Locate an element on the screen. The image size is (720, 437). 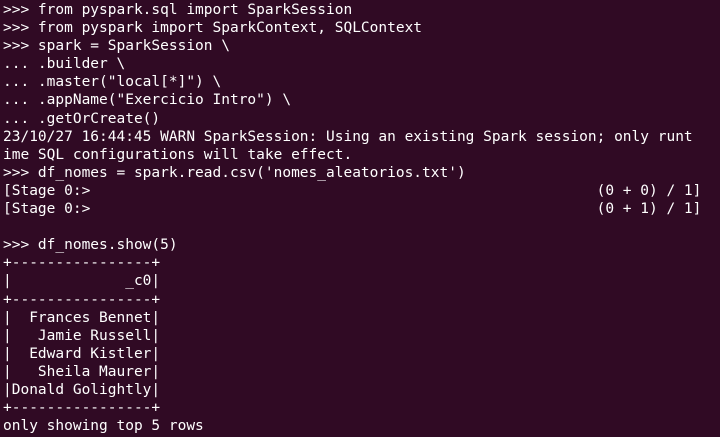
terminal-line-getorcreate: ... .getOrCreate() is located at coordinates (82, 118).